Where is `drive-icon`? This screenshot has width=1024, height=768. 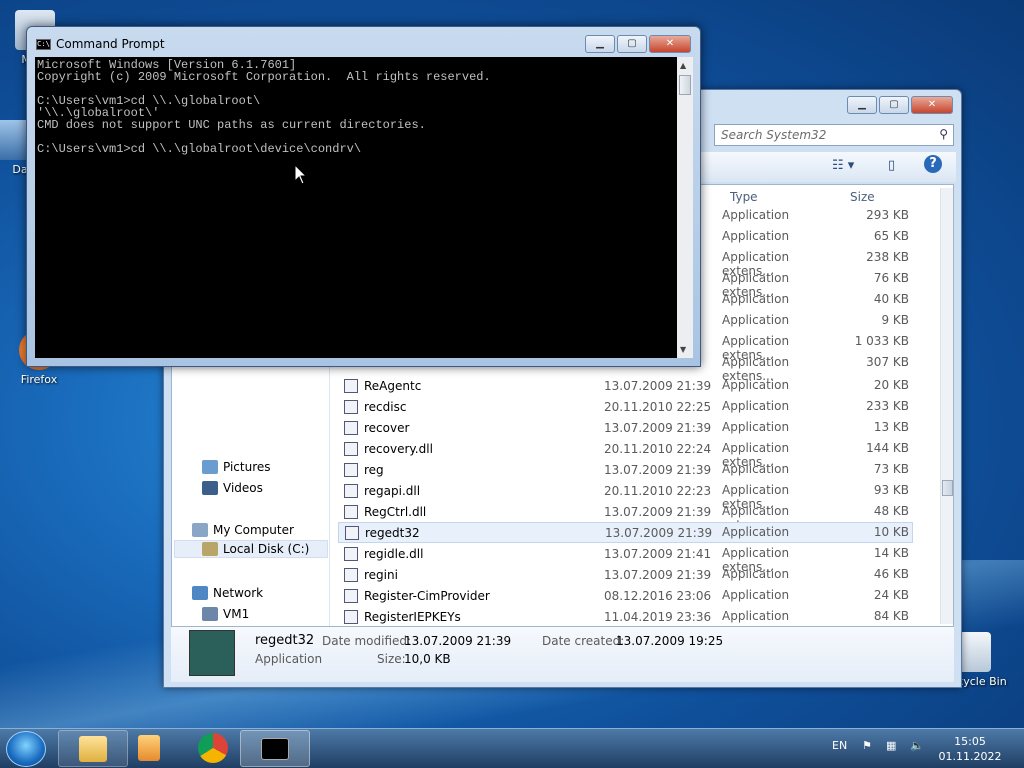
drive-icon is located at coordinates (210, 549).